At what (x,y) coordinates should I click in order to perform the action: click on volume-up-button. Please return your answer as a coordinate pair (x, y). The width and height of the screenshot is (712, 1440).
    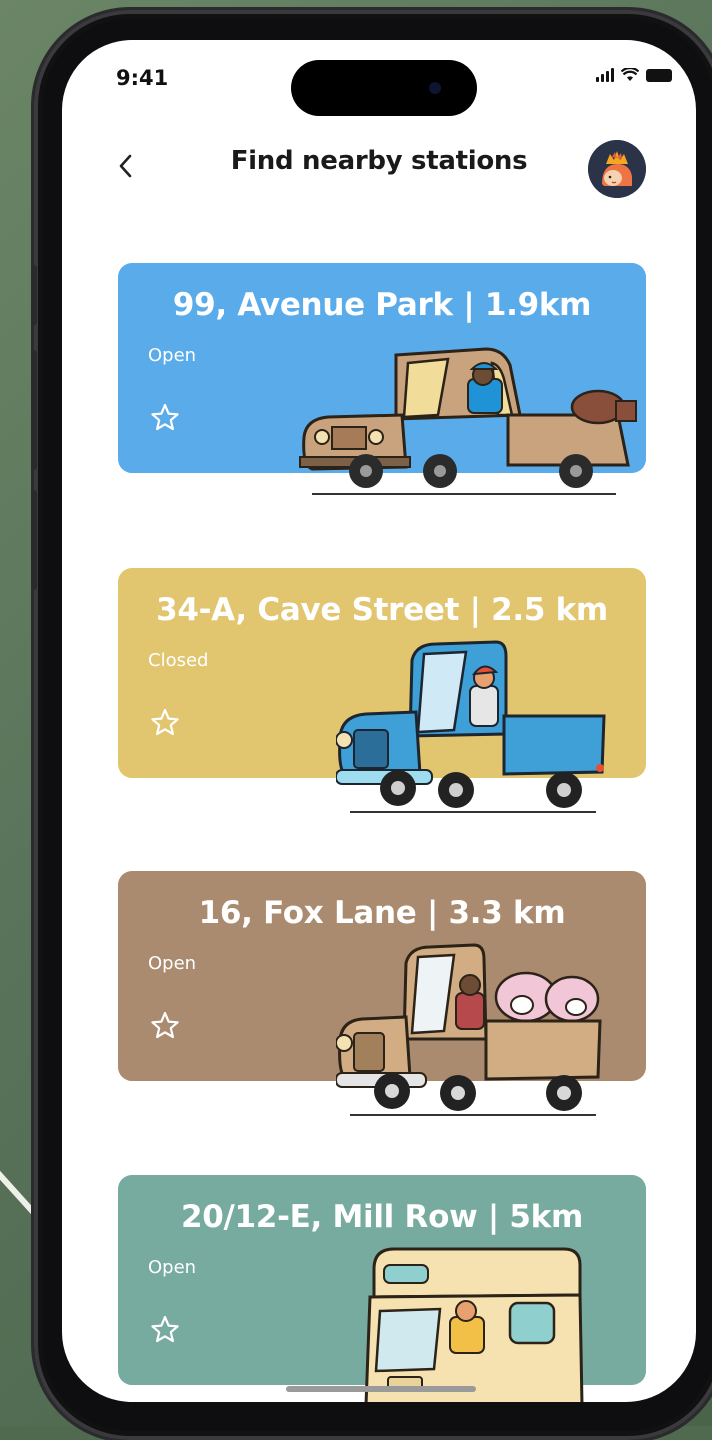
    Looking at the image, I should click on (34, 410).